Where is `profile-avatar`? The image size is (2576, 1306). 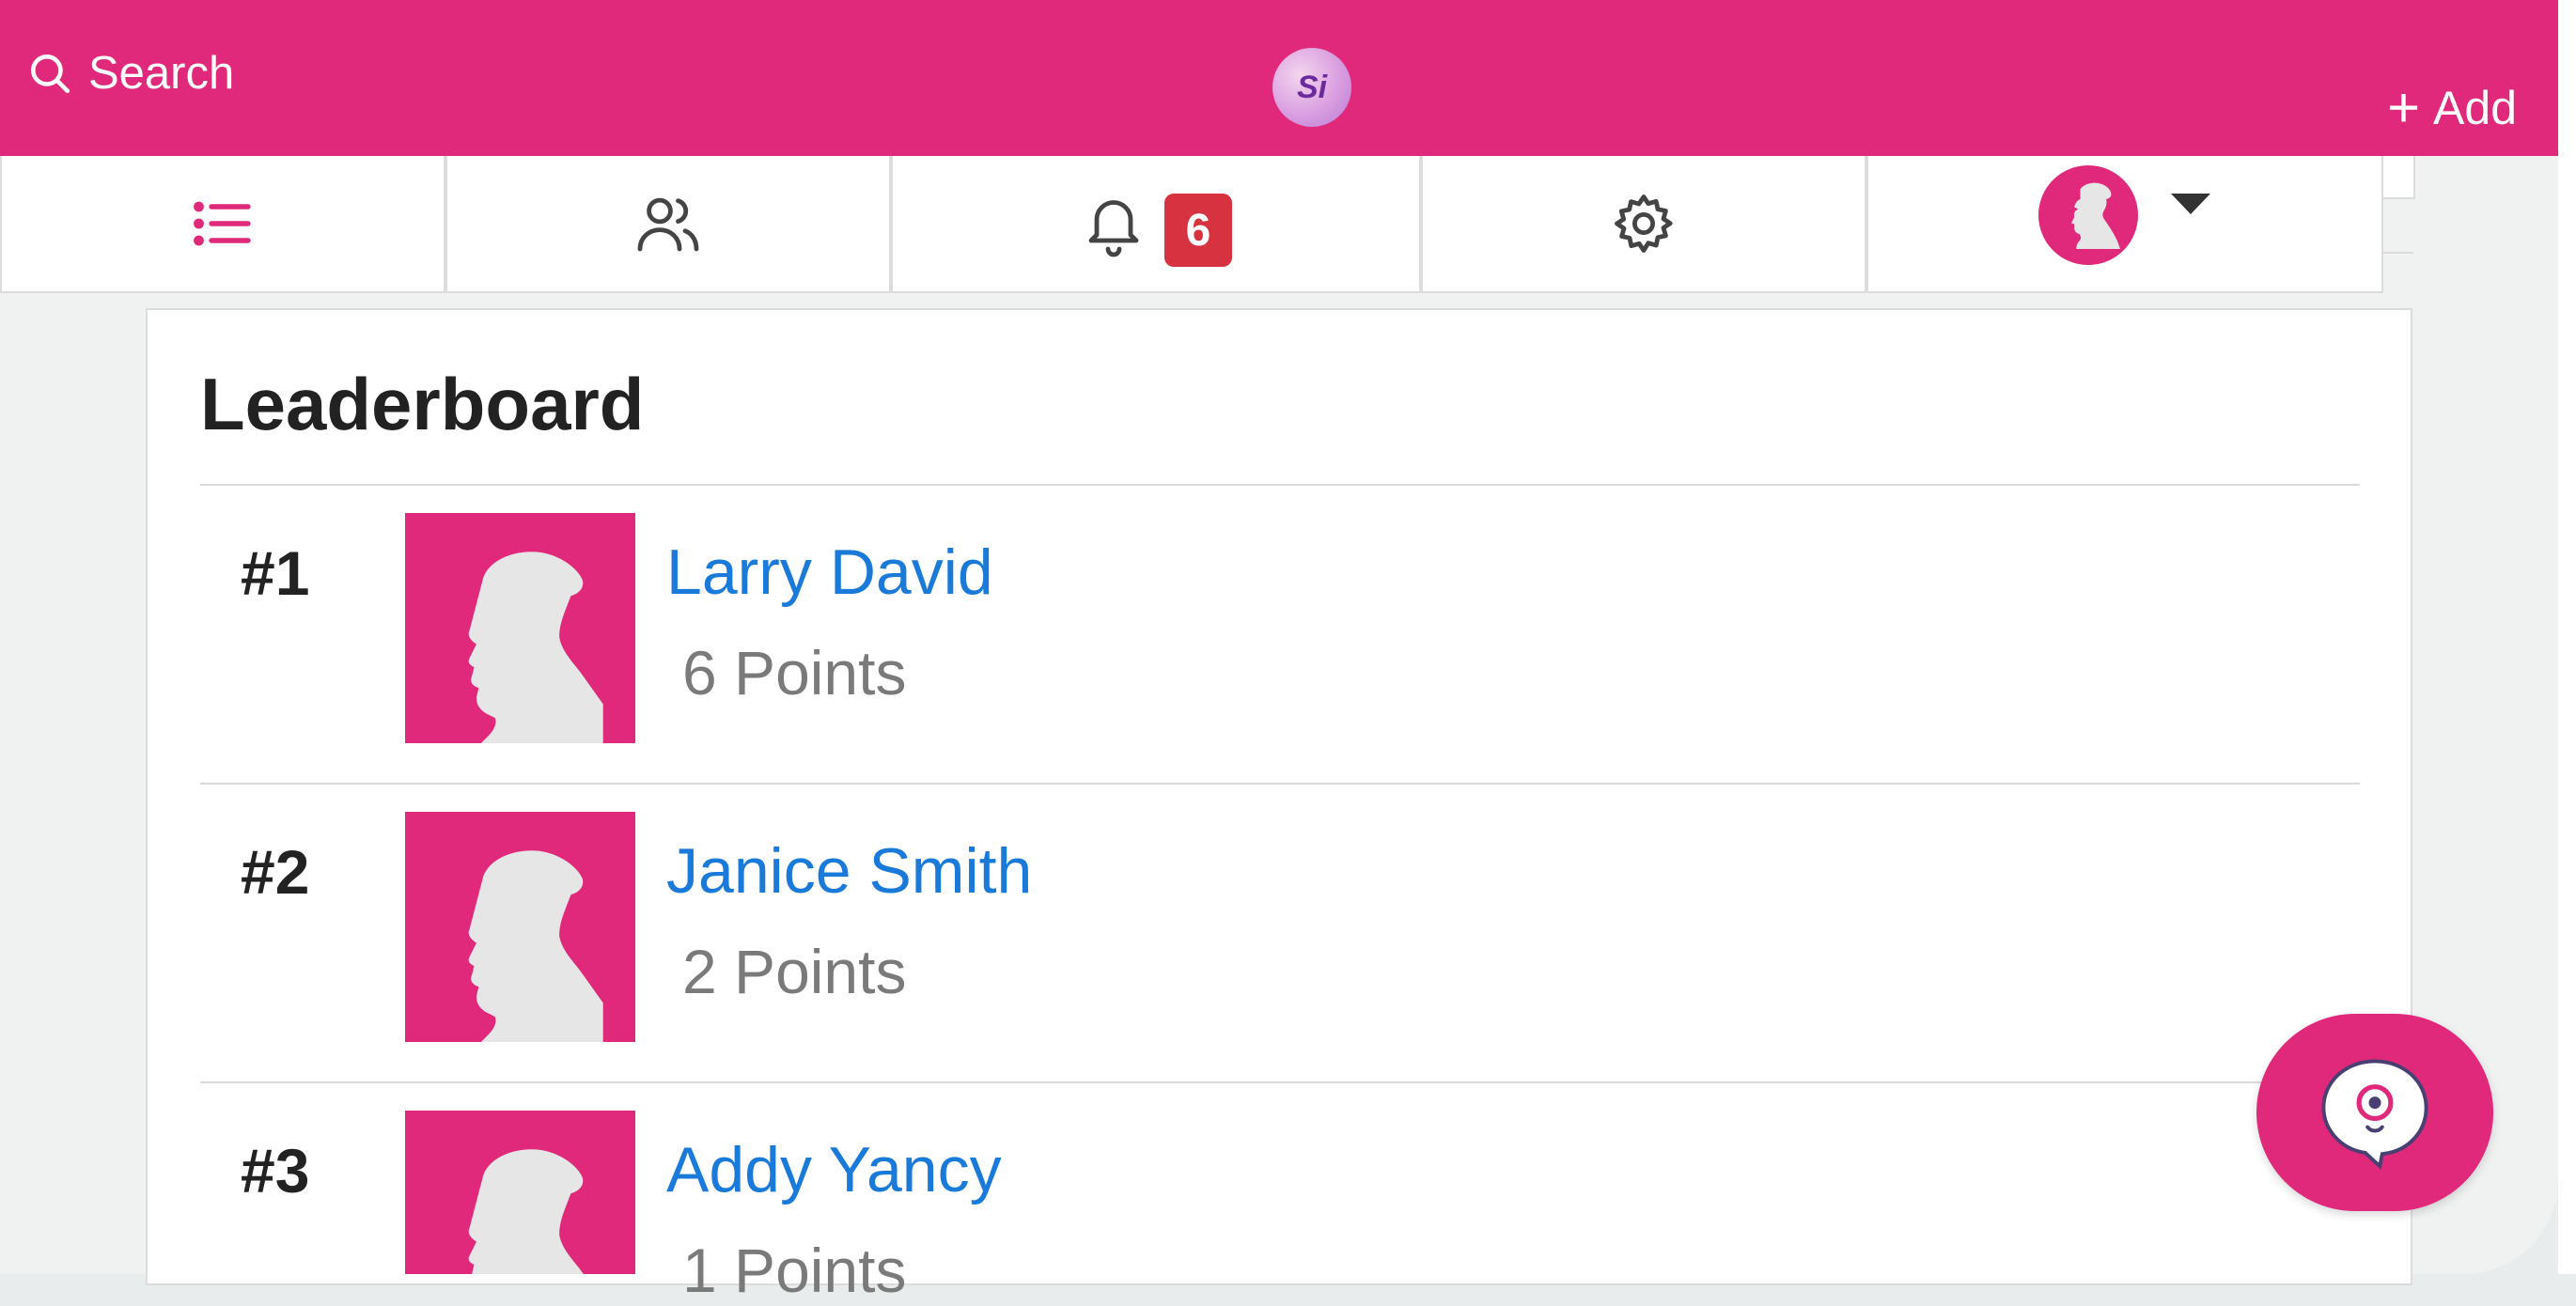
profile-avatar is located at coordinates (2088, 215).